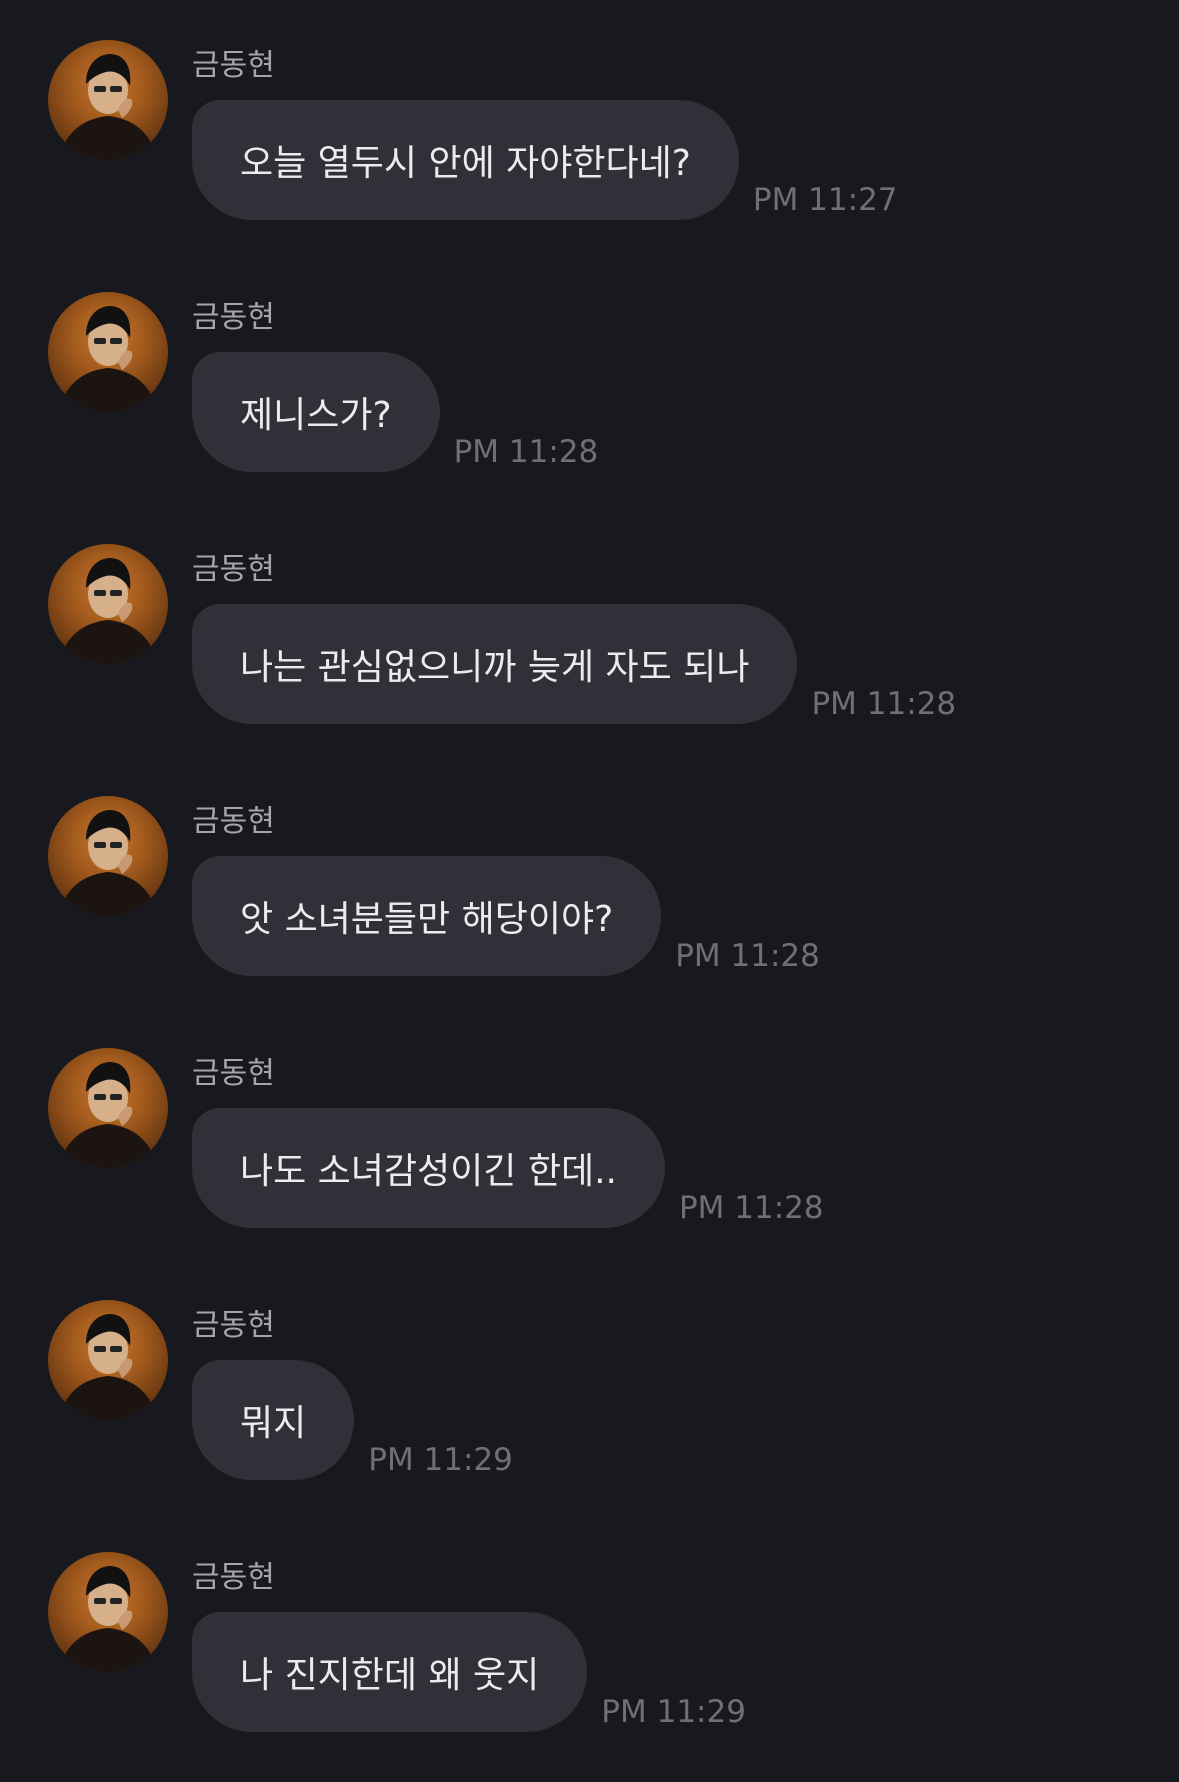 The width and height of the screenshot is (1179, 1782). What do you see at coordinates (589, 407) in the screenshot?
I see `message-item: 금동현 제니스가? PM 11:28` at bounding box center [589, 407].